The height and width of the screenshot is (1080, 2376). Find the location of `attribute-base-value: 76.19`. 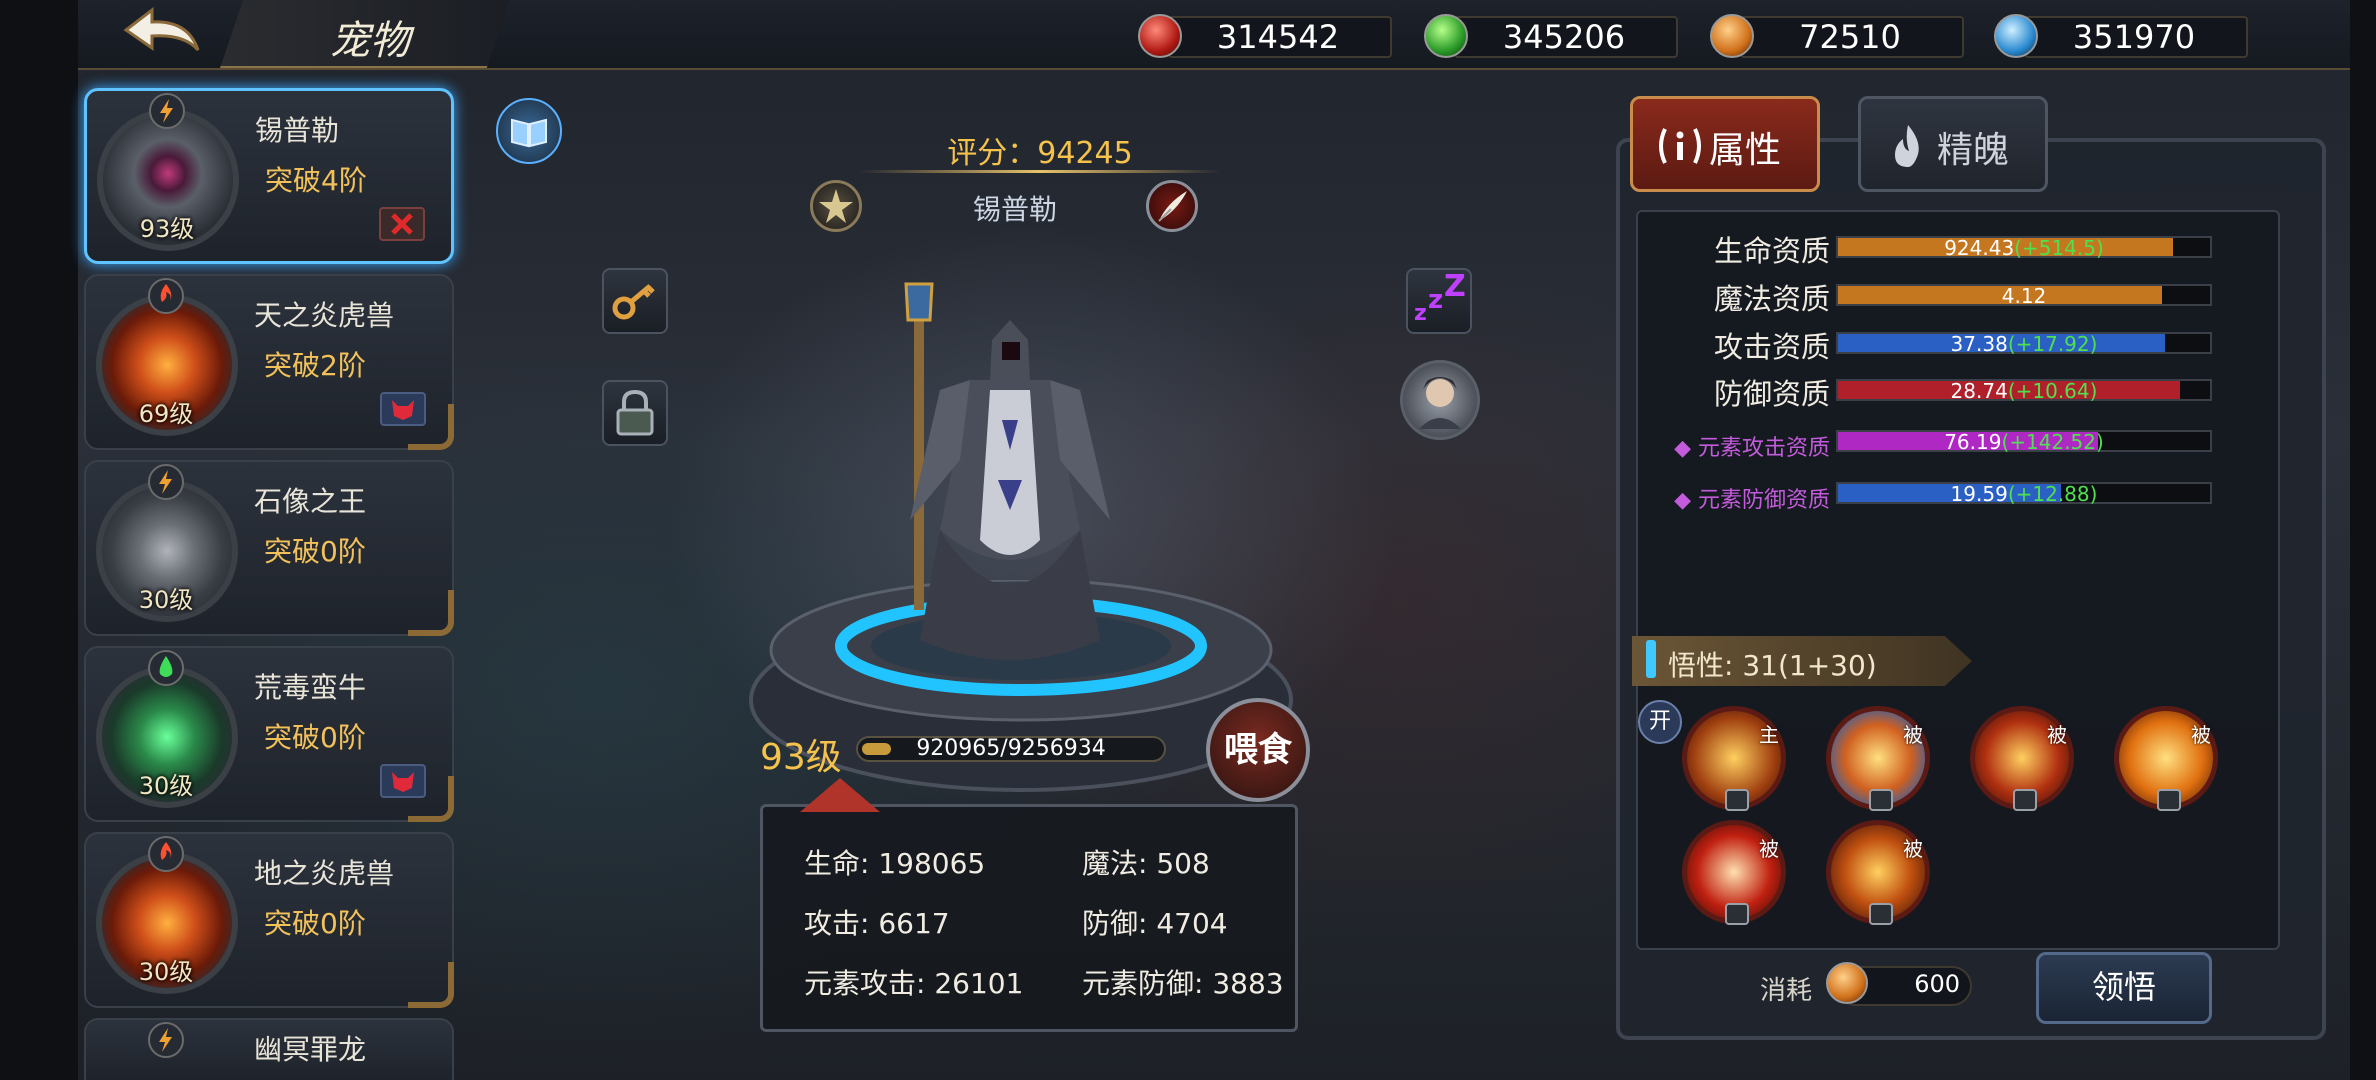

attribute-base-value: 76.19 is located at coordinates (1973, 442).